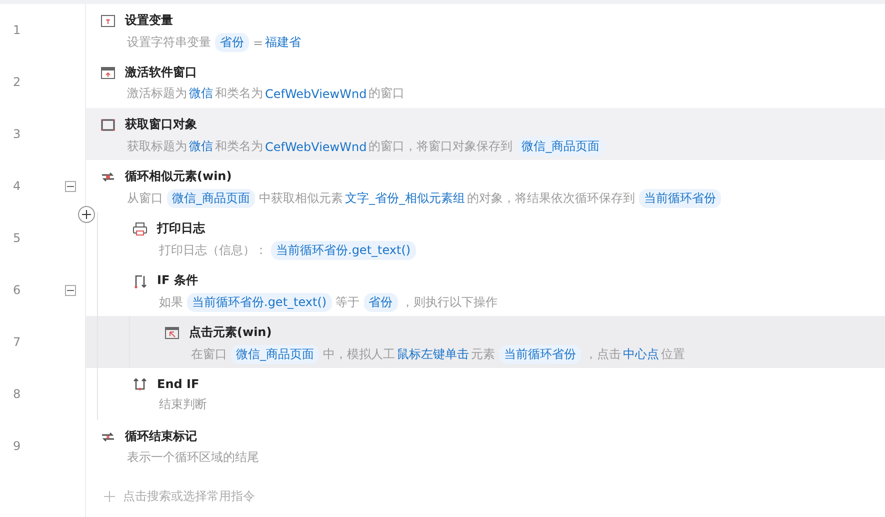 This screenshot has height=517, width=885. What do you see at coordinates (17, 446) in the screenshot?
I see `line-number: 9` at bounding box center [17, 446].